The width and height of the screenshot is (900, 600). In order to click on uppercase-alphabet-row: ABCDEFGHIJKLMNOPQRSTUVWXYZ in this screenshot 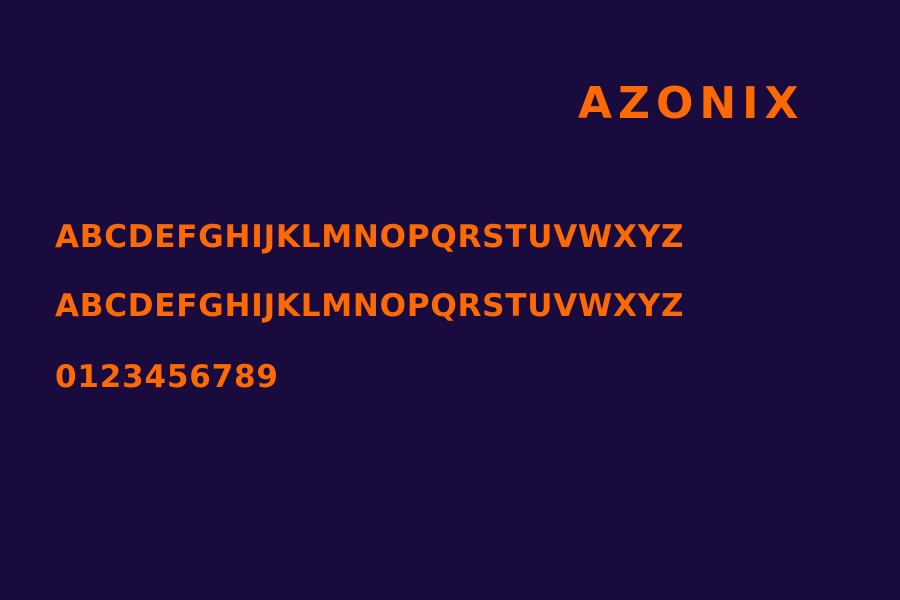, I will do `click(370, 237)`.